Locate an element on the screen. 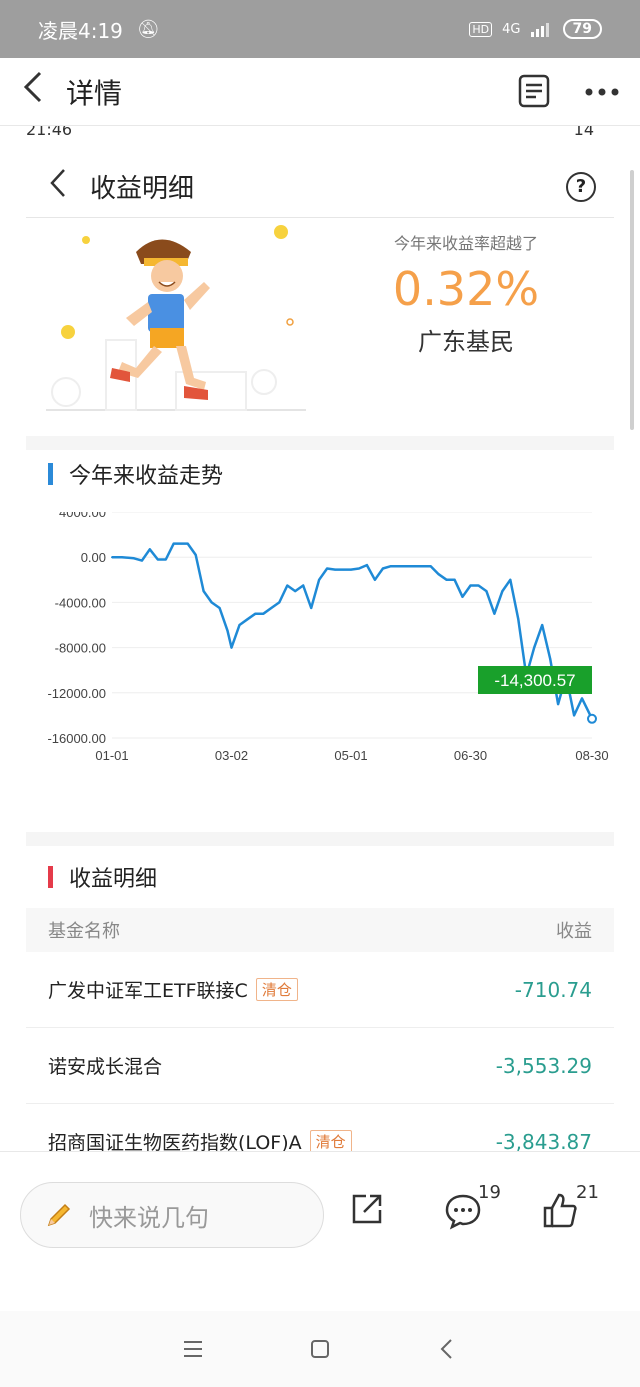 Image resolution: width=640 pixels, height=1387 pixels. menu-icon is located at coordinates (193, 1349).